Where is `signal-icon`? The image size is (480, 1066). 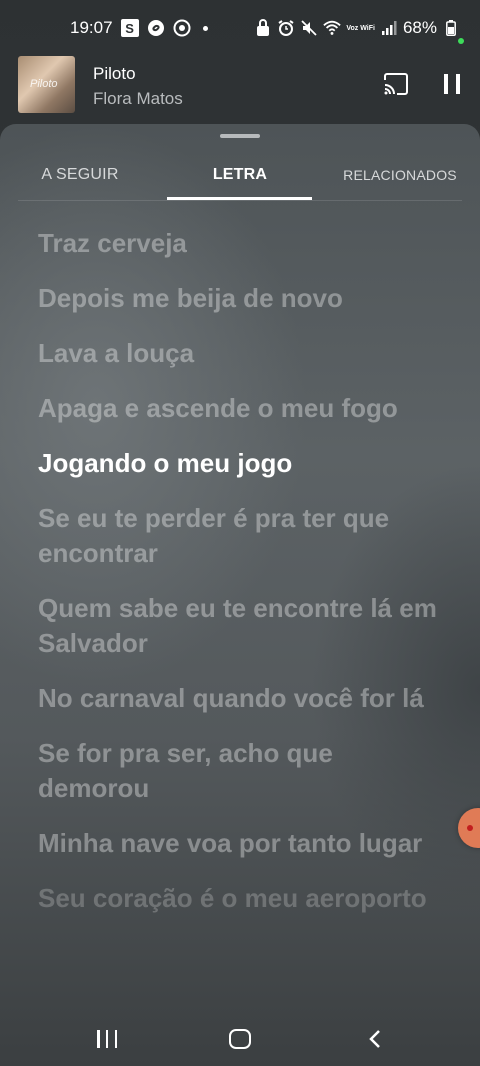 signal-icon is located at coordinates (389, 28).